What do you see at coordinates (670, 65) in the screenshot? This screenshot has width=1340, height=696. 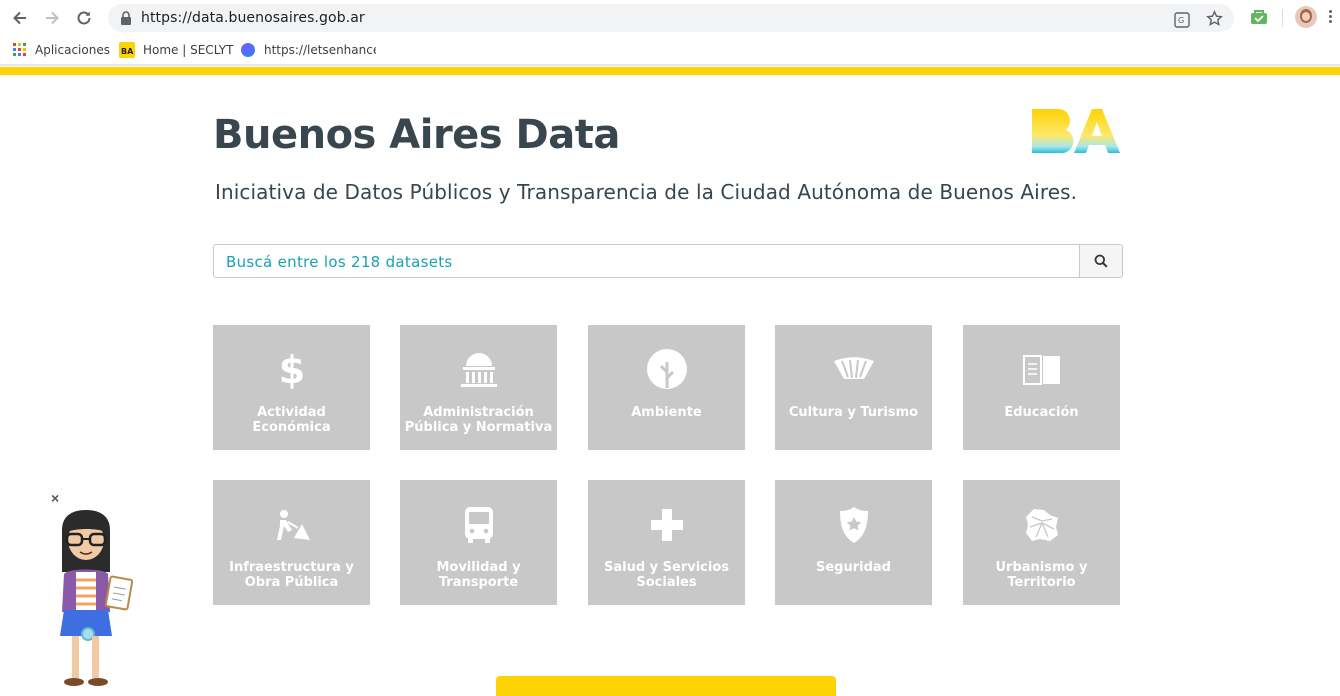 I see `toolbar-separator` at bounding box center [670, 65].